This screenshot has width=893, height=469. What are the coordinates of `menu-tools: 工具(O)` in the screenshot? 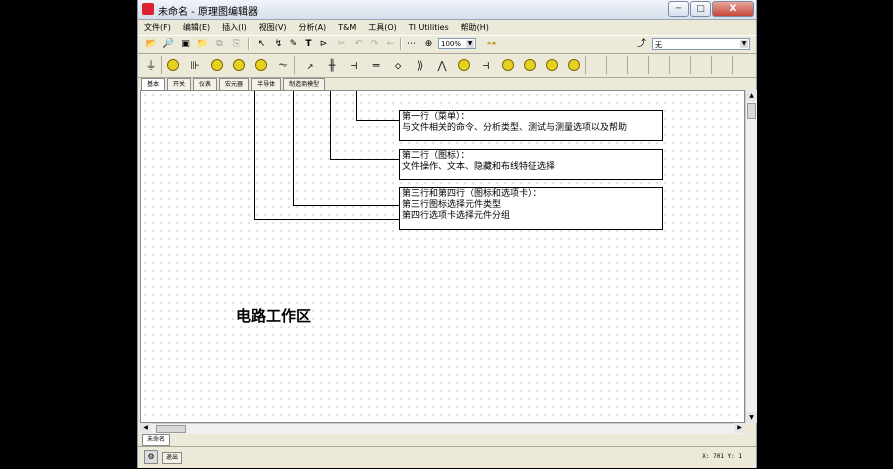 It's located at (382, 27).